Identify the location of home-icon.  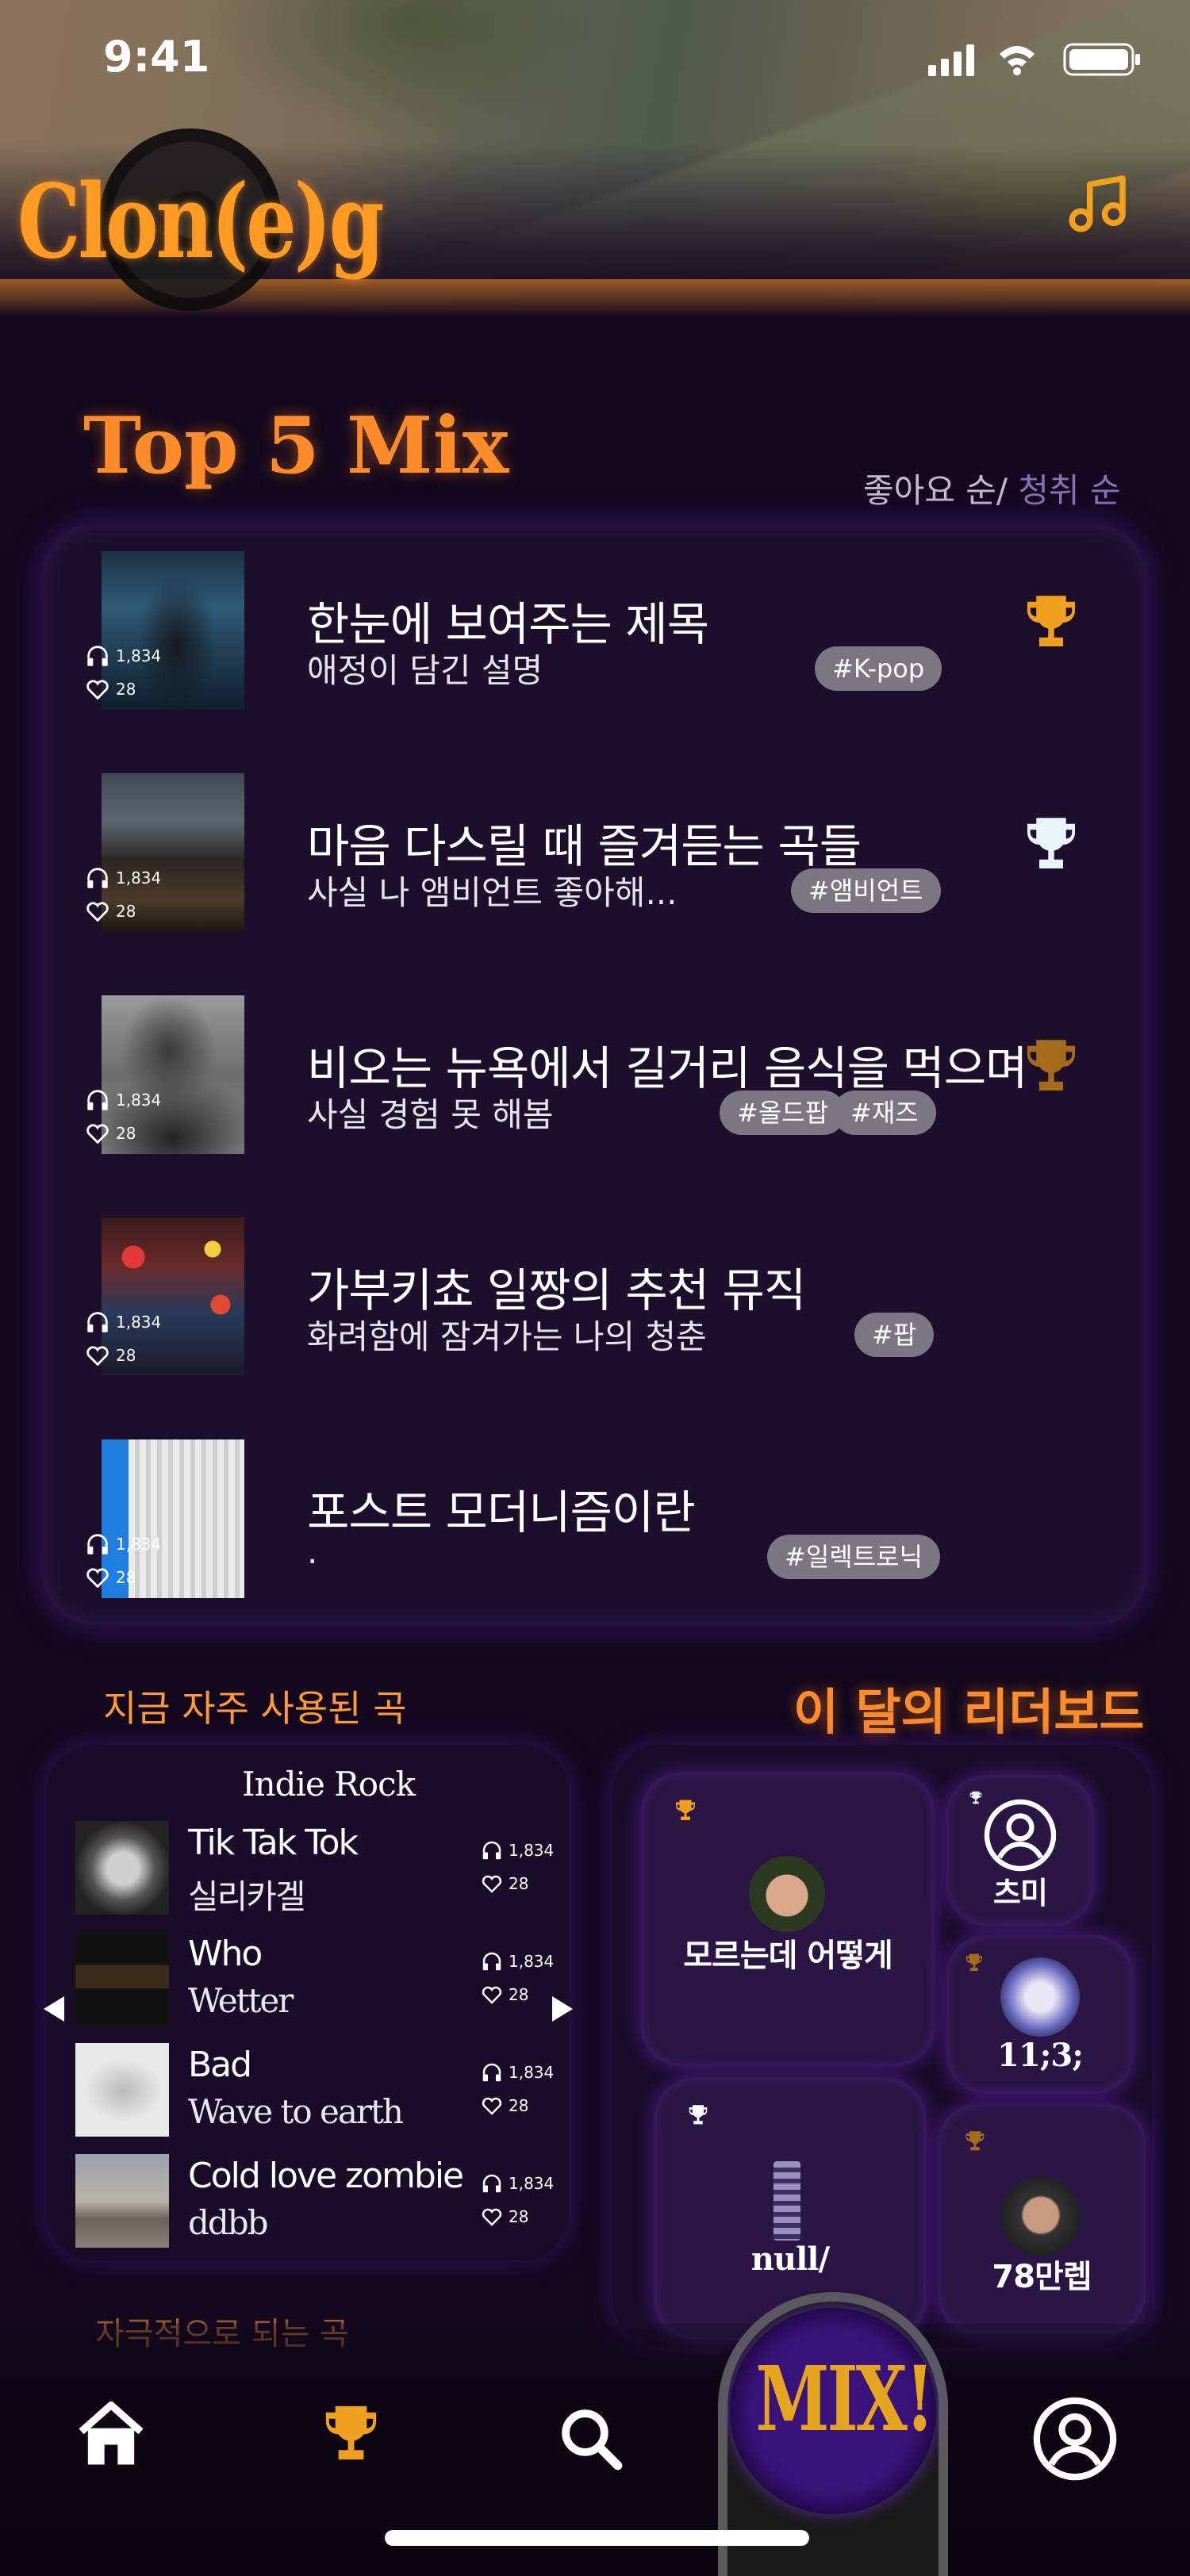
(111, 2435).